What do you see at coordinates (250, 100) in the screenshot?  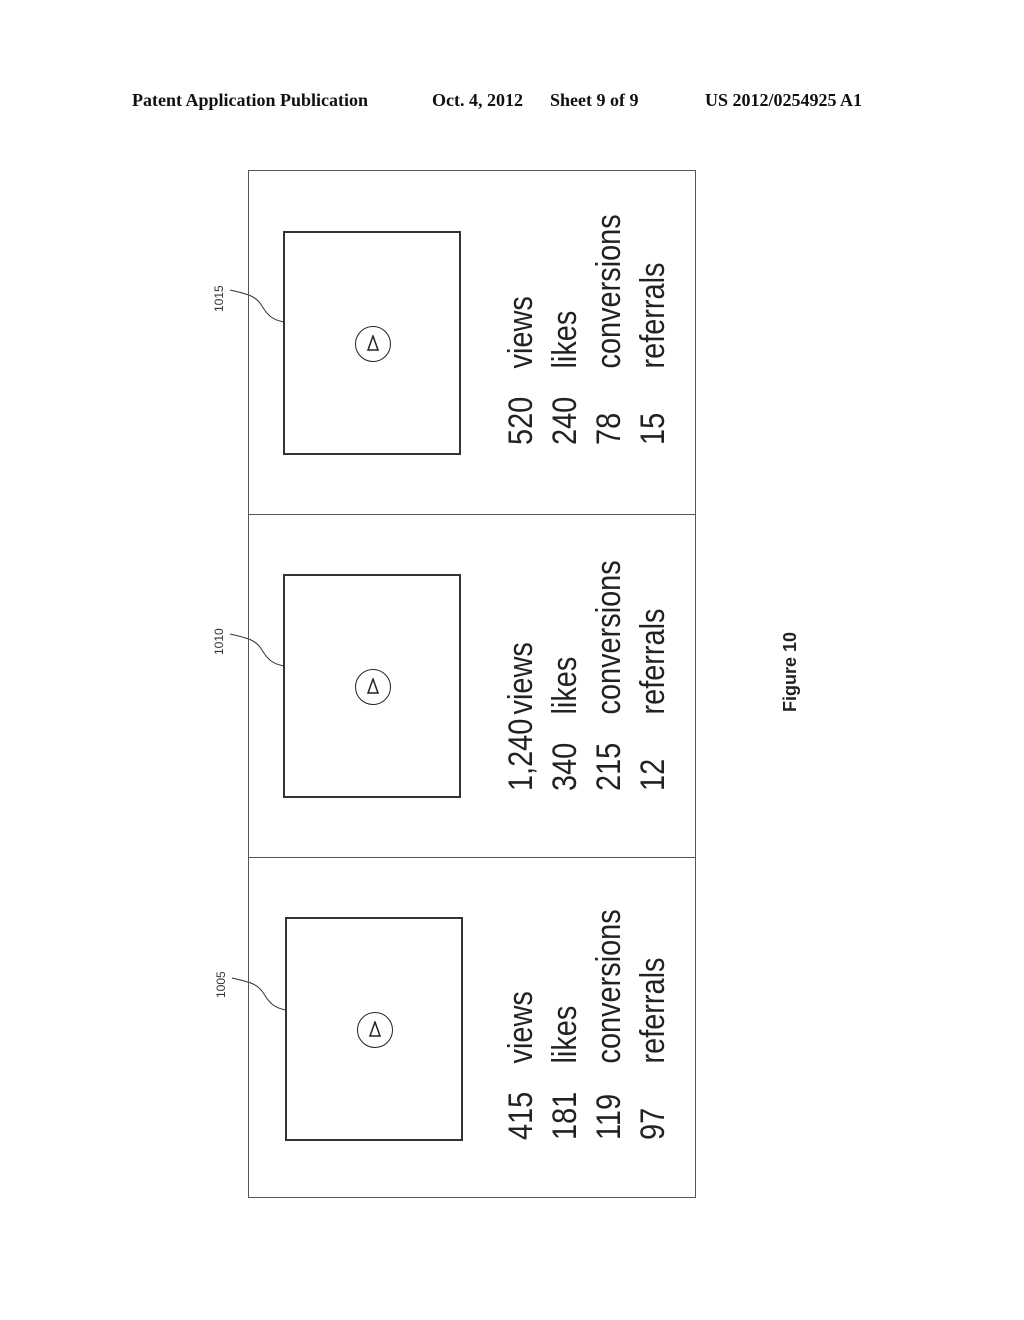 I see `publication-title: Patent Application Publication` at bounding box center [250, 100].